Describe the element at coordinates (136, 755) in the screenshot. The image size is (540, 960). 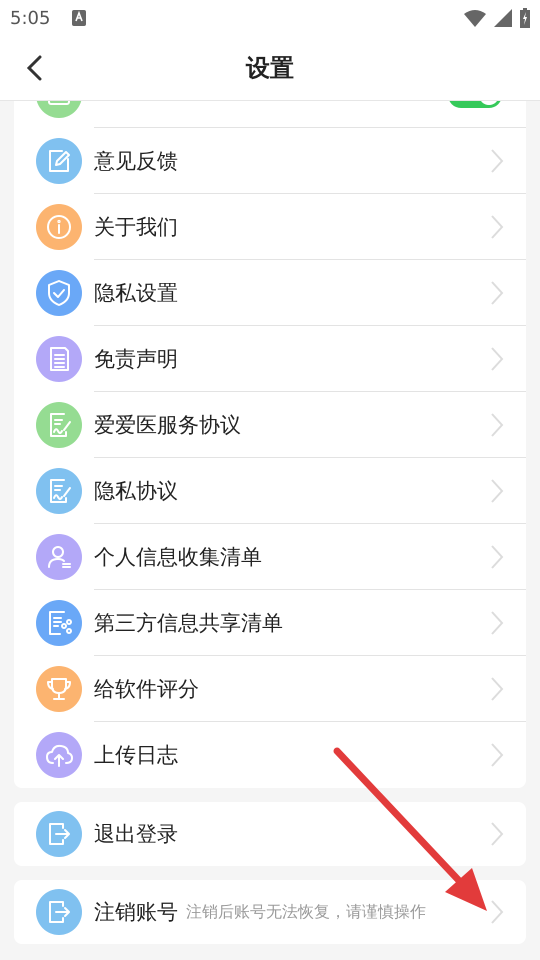
I see `settings-item-label: 上传日志` at that location.